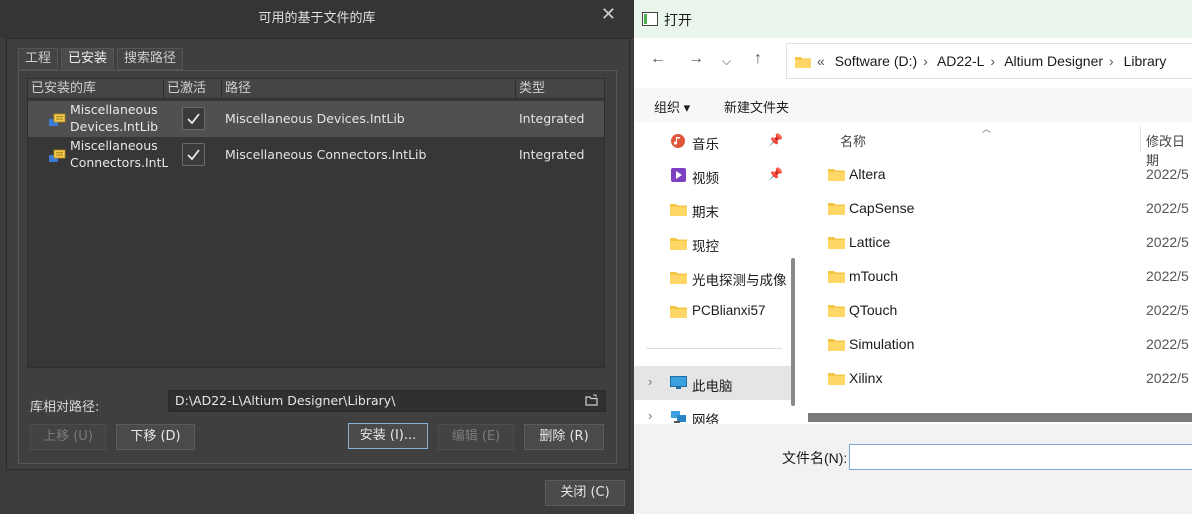 Image resolution: width=1192 pixels, height=514 pixels. I want to click on close-button: 关闭 (C), so click(585, 493).